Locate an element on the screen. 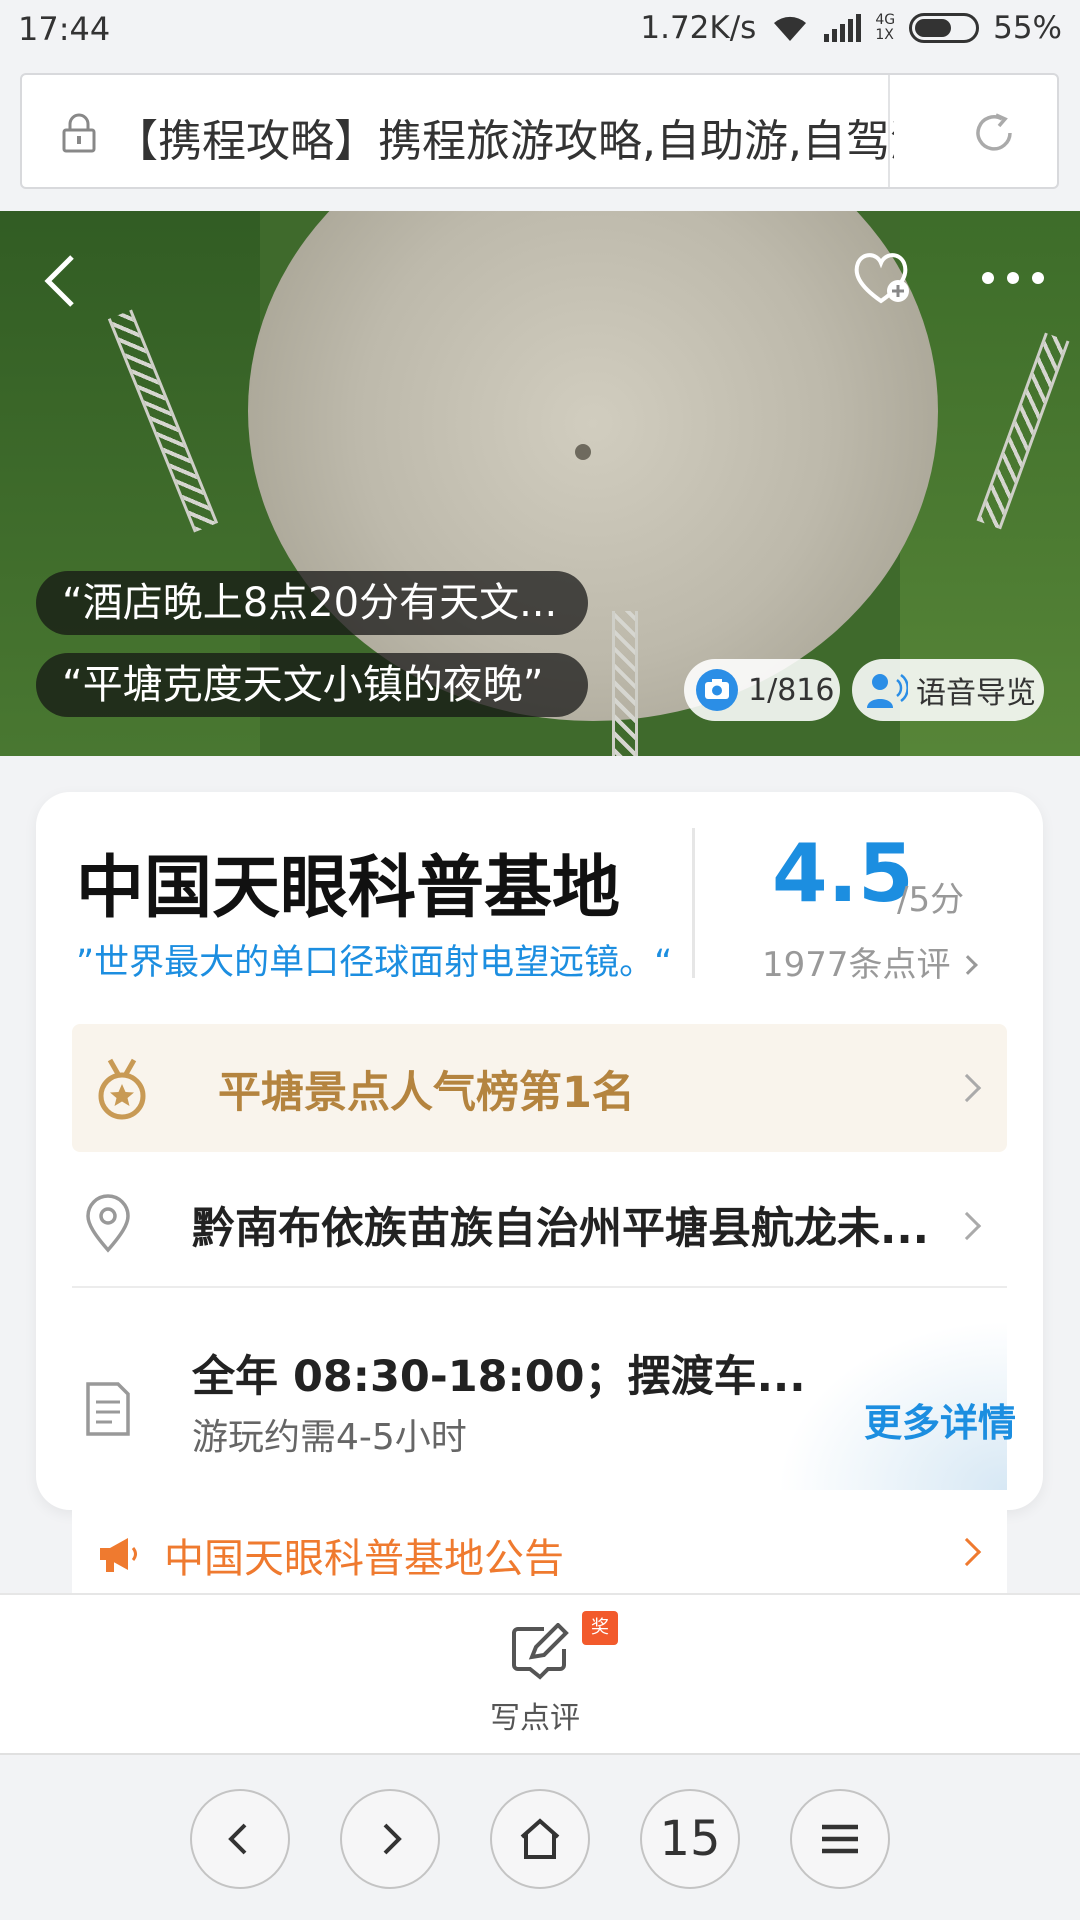 This screenshot has height=1920, width=1080. rank-banner: 平塘景点人气榜第1名 is located at coordinates (539, 1088).